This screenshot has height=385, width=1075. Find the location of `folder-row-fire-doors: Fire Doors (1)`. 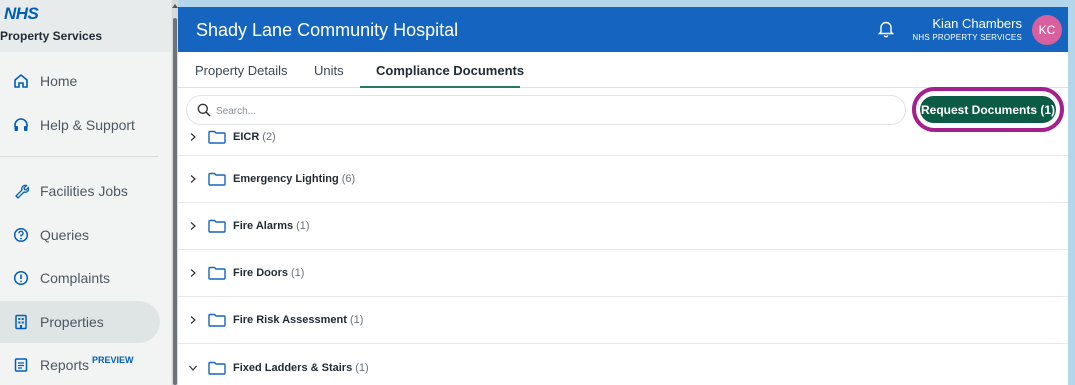

folder-row-fire-doors: Fire Doors (1) is located at coordinates (623, 273).